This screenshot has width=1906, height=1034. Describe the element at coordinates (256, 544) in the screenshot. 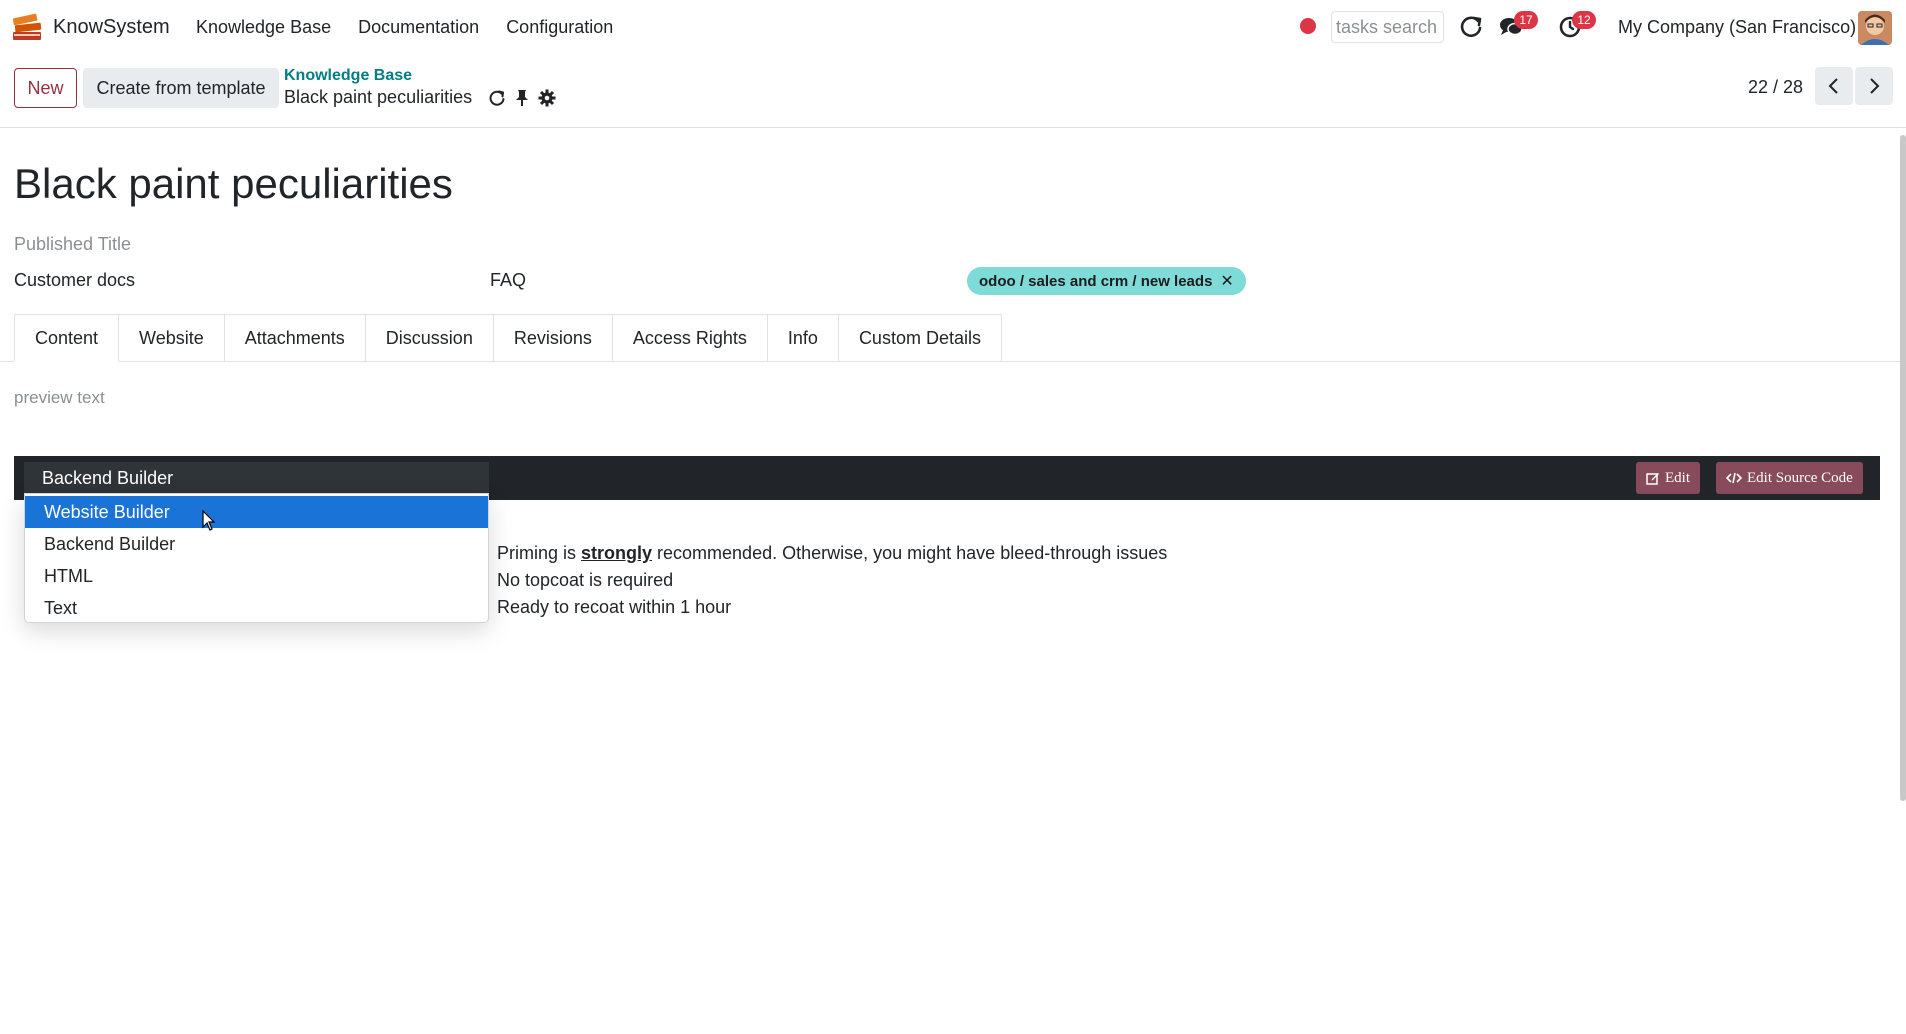

I see `option-backend-builder: Backend Builder` at that location.